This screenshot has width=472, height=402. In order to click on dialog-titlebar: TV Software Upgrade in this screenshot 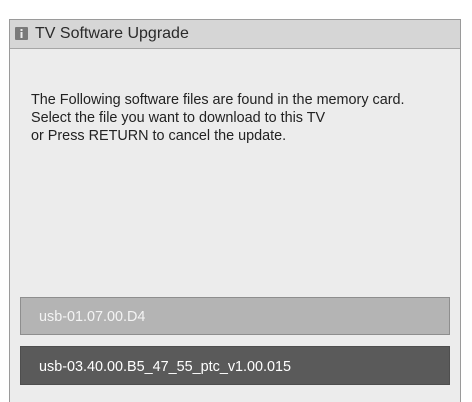, I will do `click(235, 34)`.